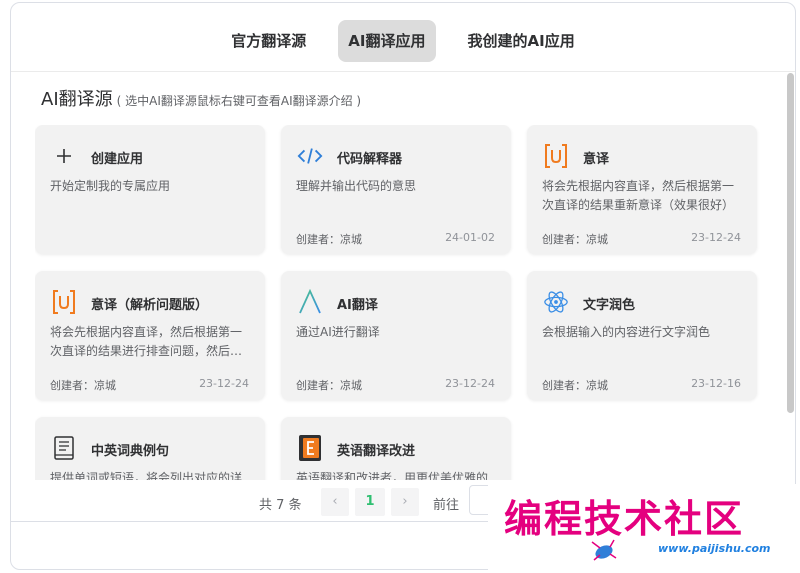 The image size is (800, 573). I want to click on tab-official-sources: 官方翻译源, so click(268, 41).